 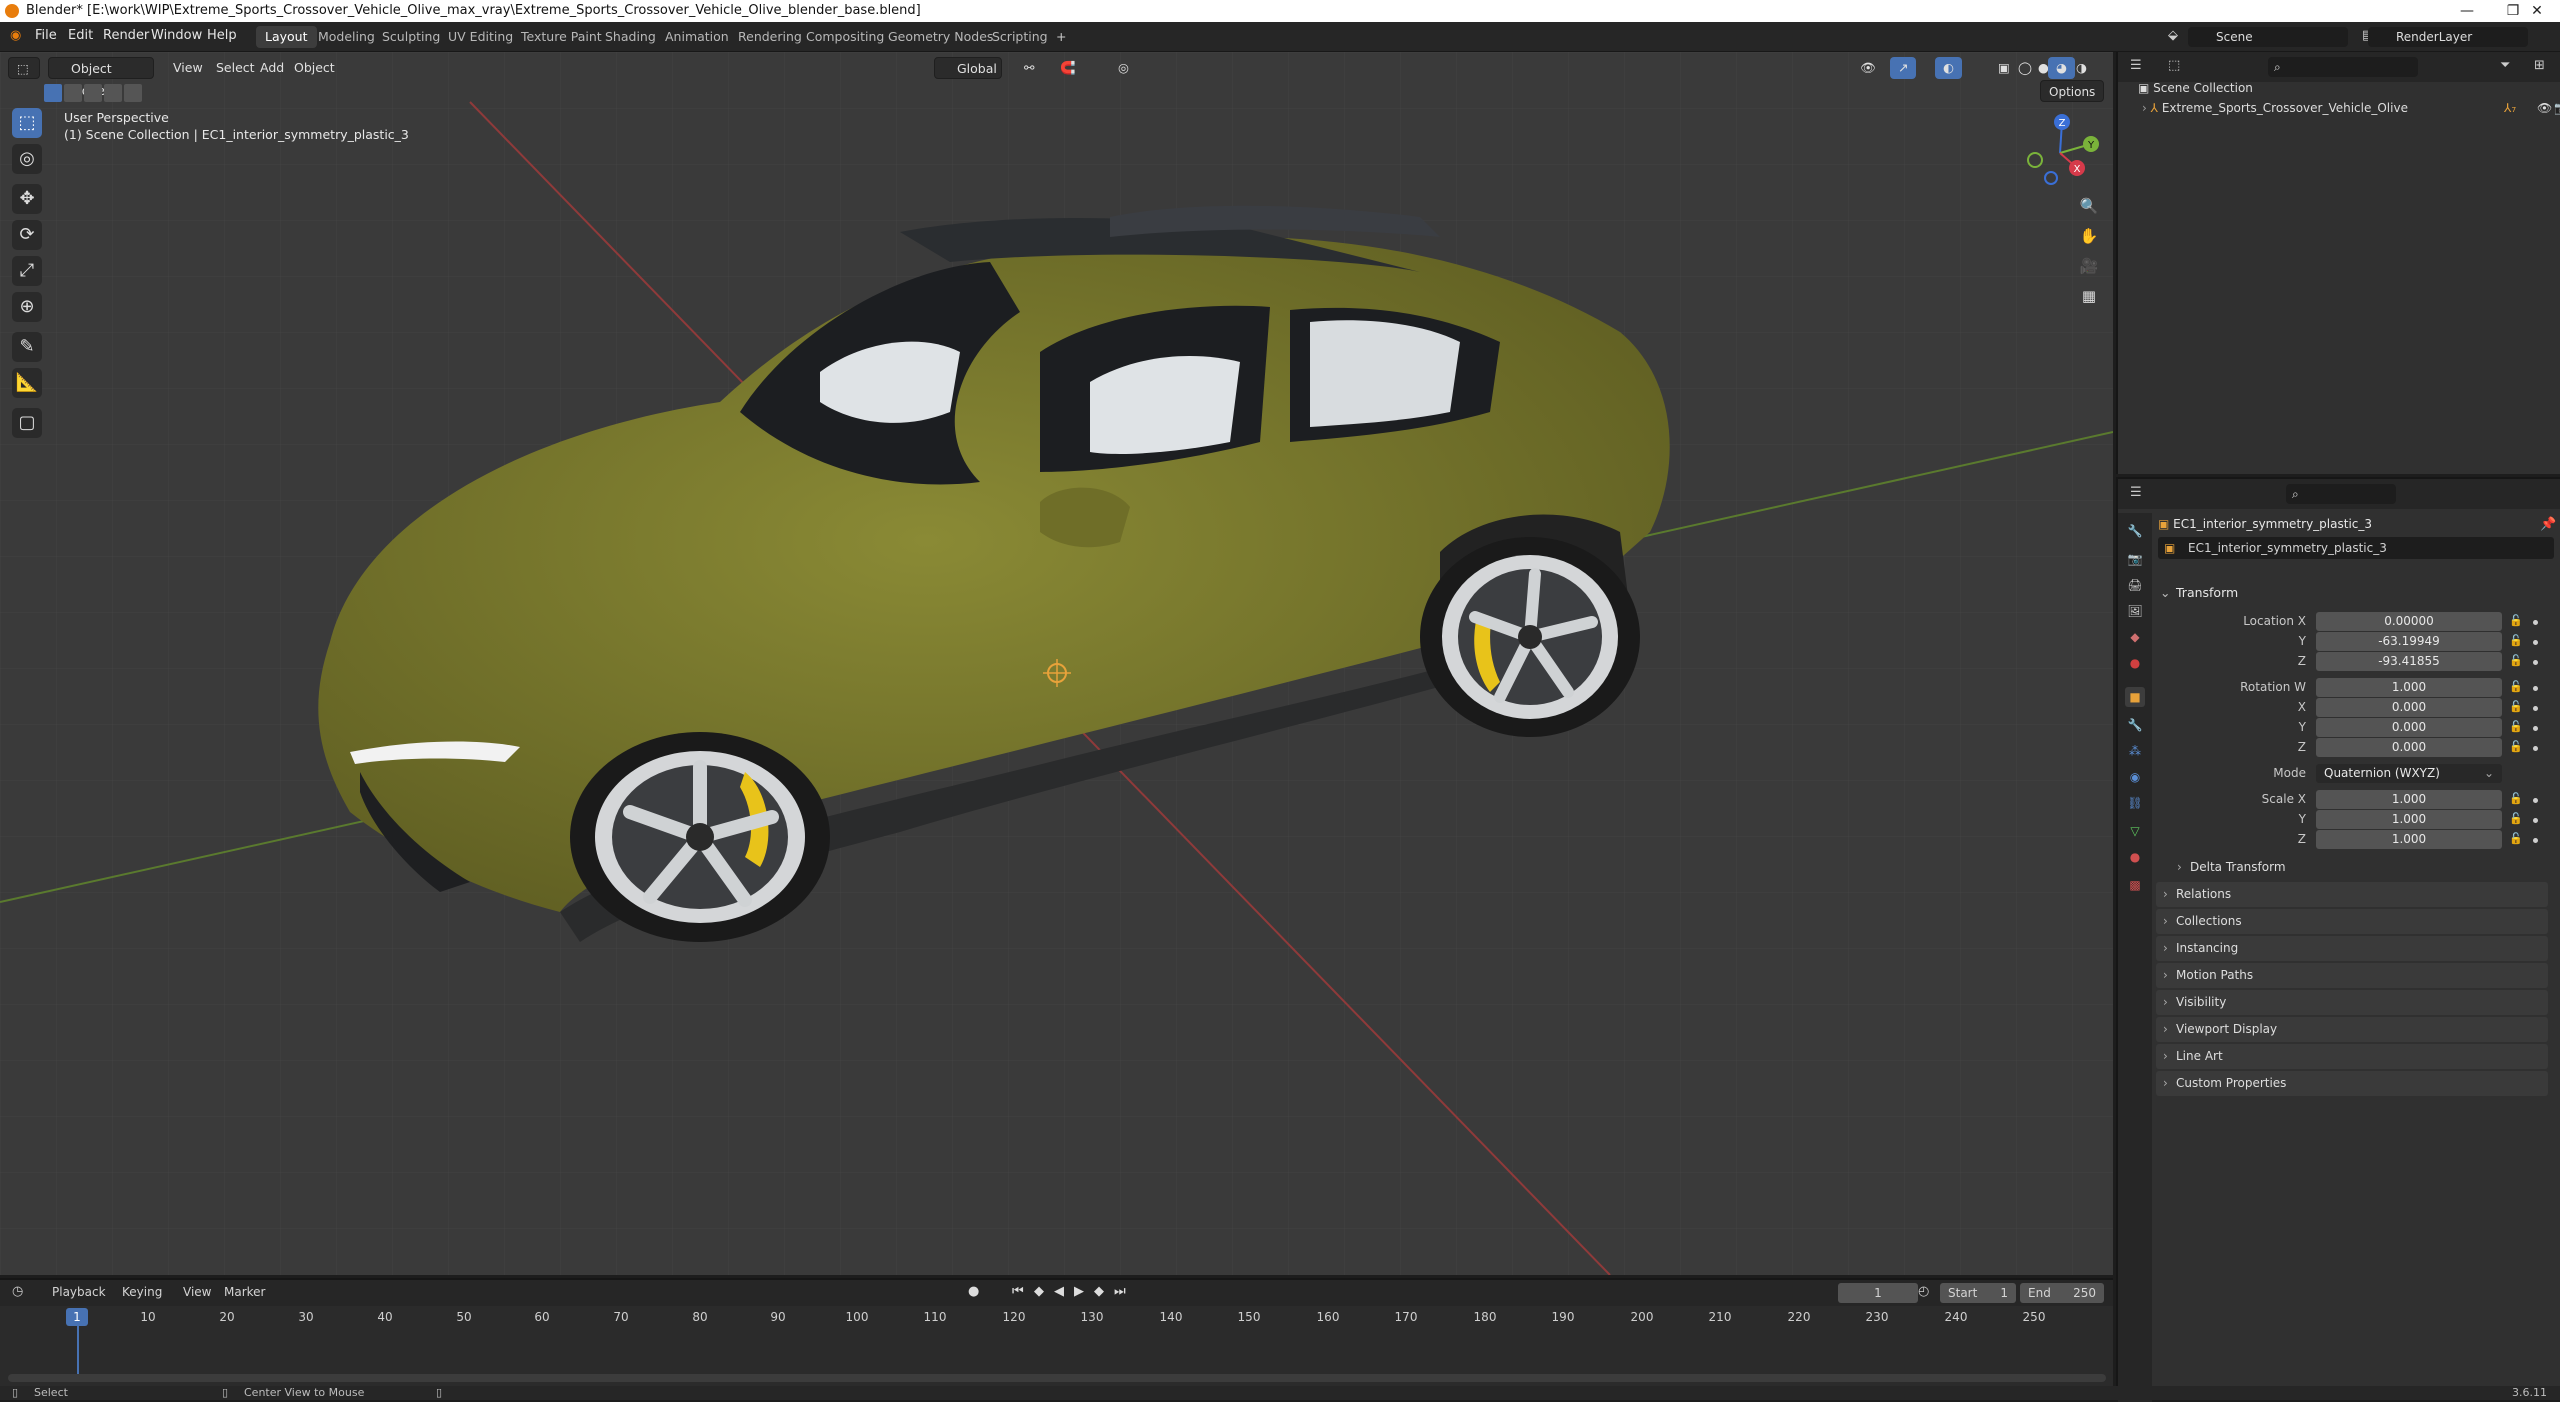 What do you see at coordinates (2135, 637) in the screenshot?
I see `scene-tab-icon: ◆` at bounding box center [2135, 637].